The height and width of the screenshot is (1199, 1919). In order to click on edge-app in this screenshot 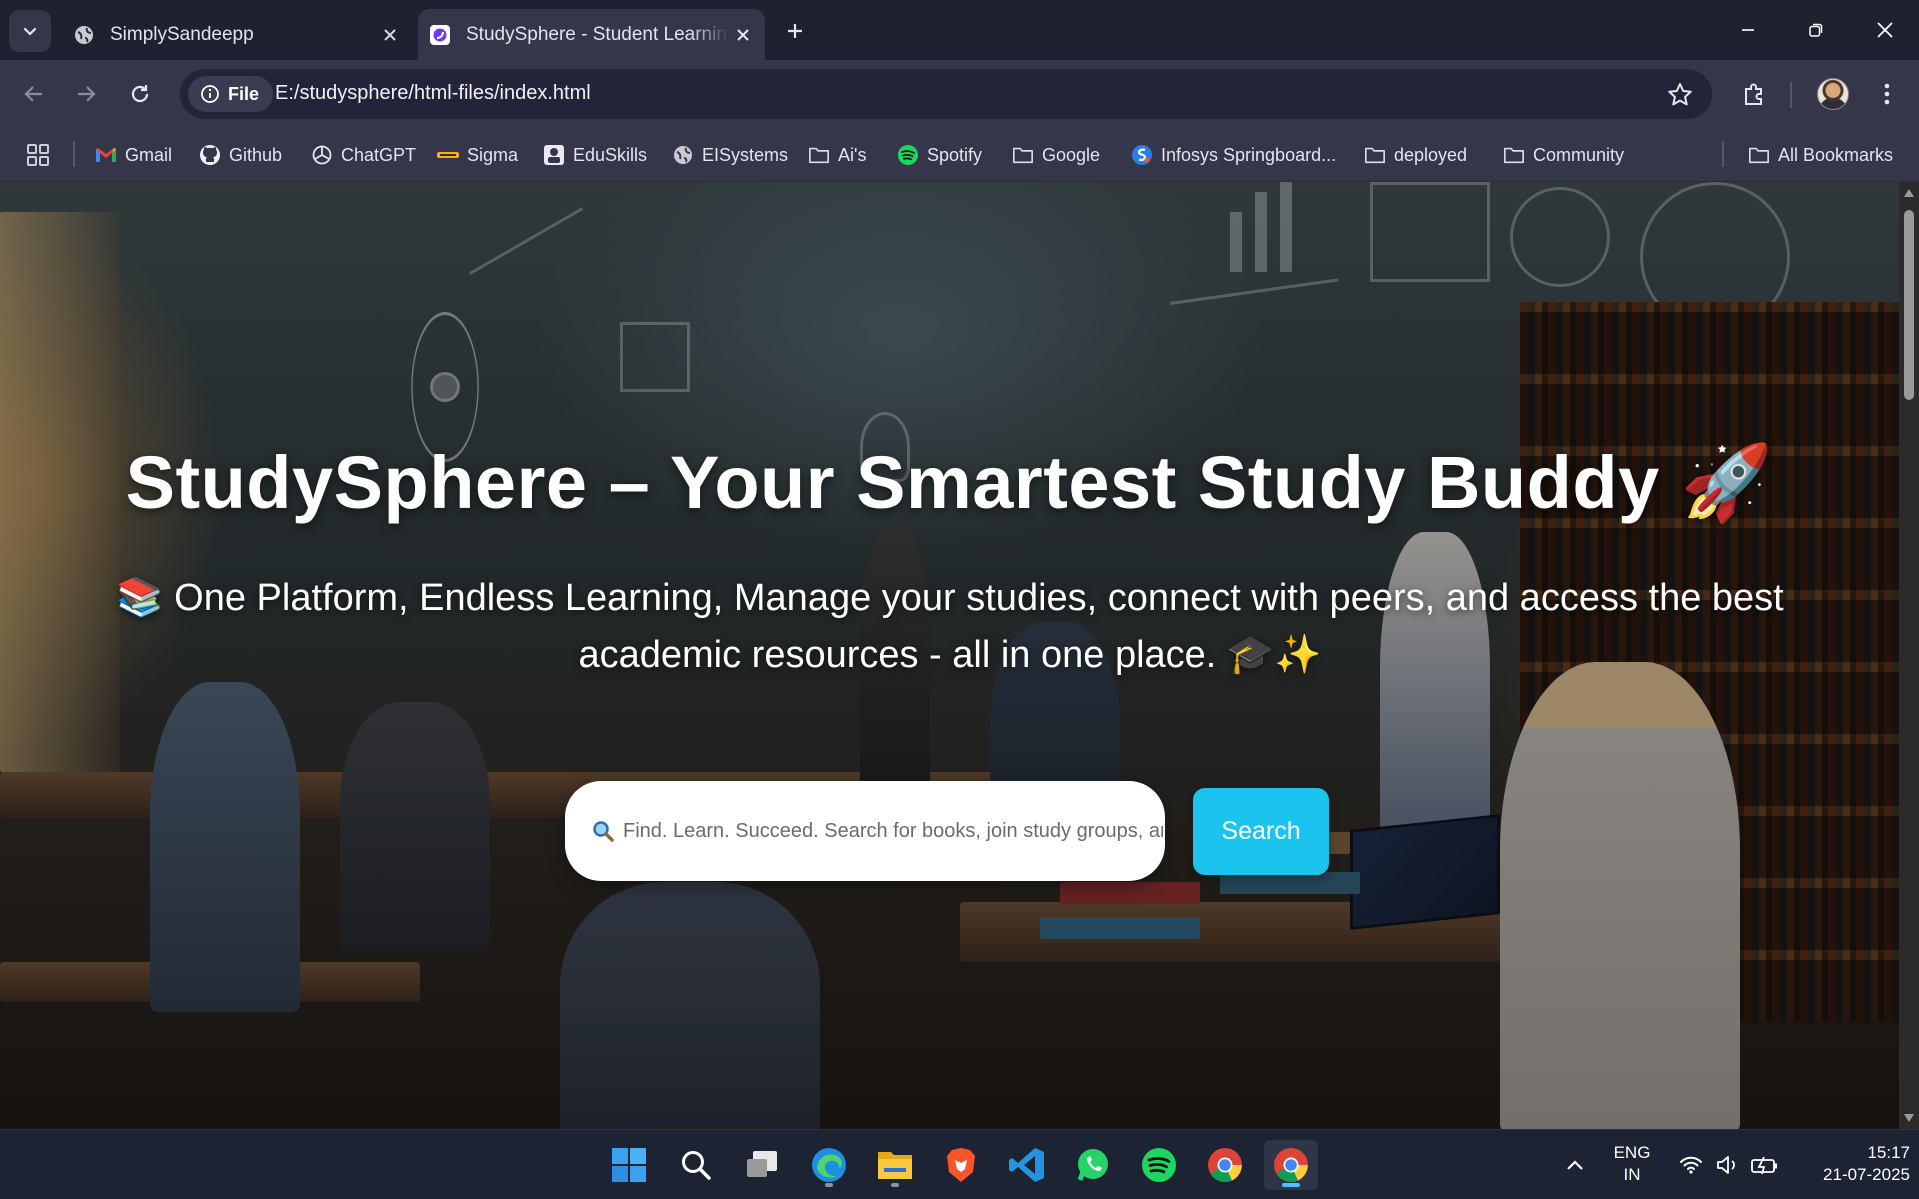, I will do `click(829, 1165)`.